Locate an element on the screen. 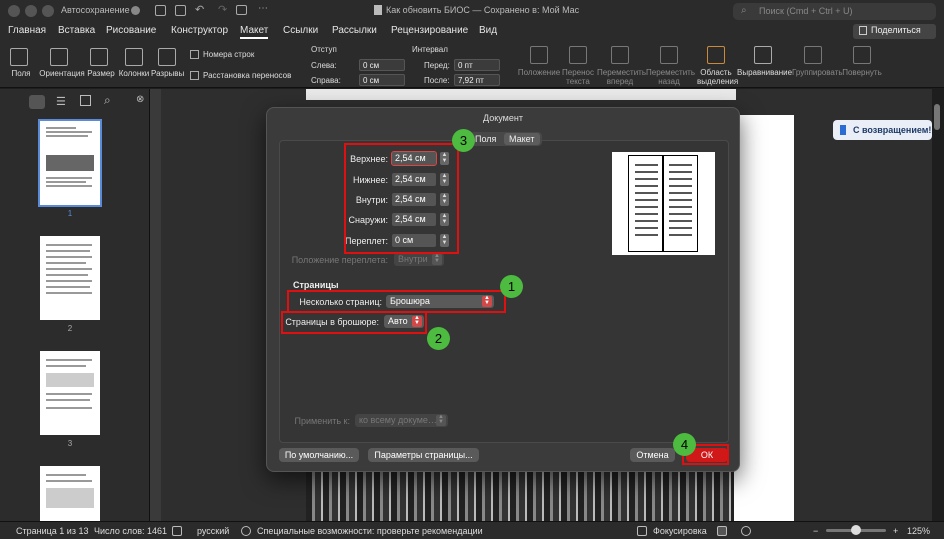  close-pane-icon: ⊗ is located at coordinates (140, 99).